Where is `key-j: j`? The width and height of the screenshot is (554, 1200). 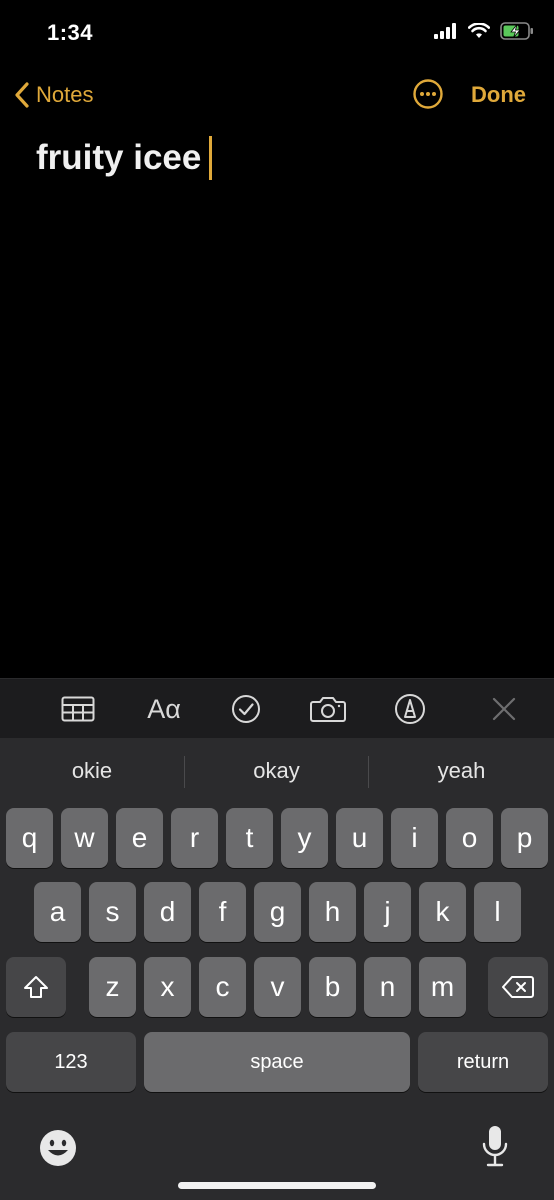 key-j: j is located at coordinates (387, 912).